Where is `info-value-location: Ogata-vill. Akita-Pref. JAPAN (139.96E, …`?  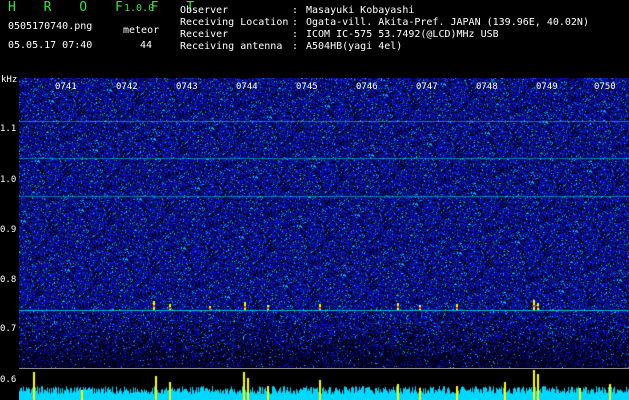 info-value-location: Ogata-vill. Akita-Pref. JAPAN (139.96E, … is located at coordinates (447, 22).